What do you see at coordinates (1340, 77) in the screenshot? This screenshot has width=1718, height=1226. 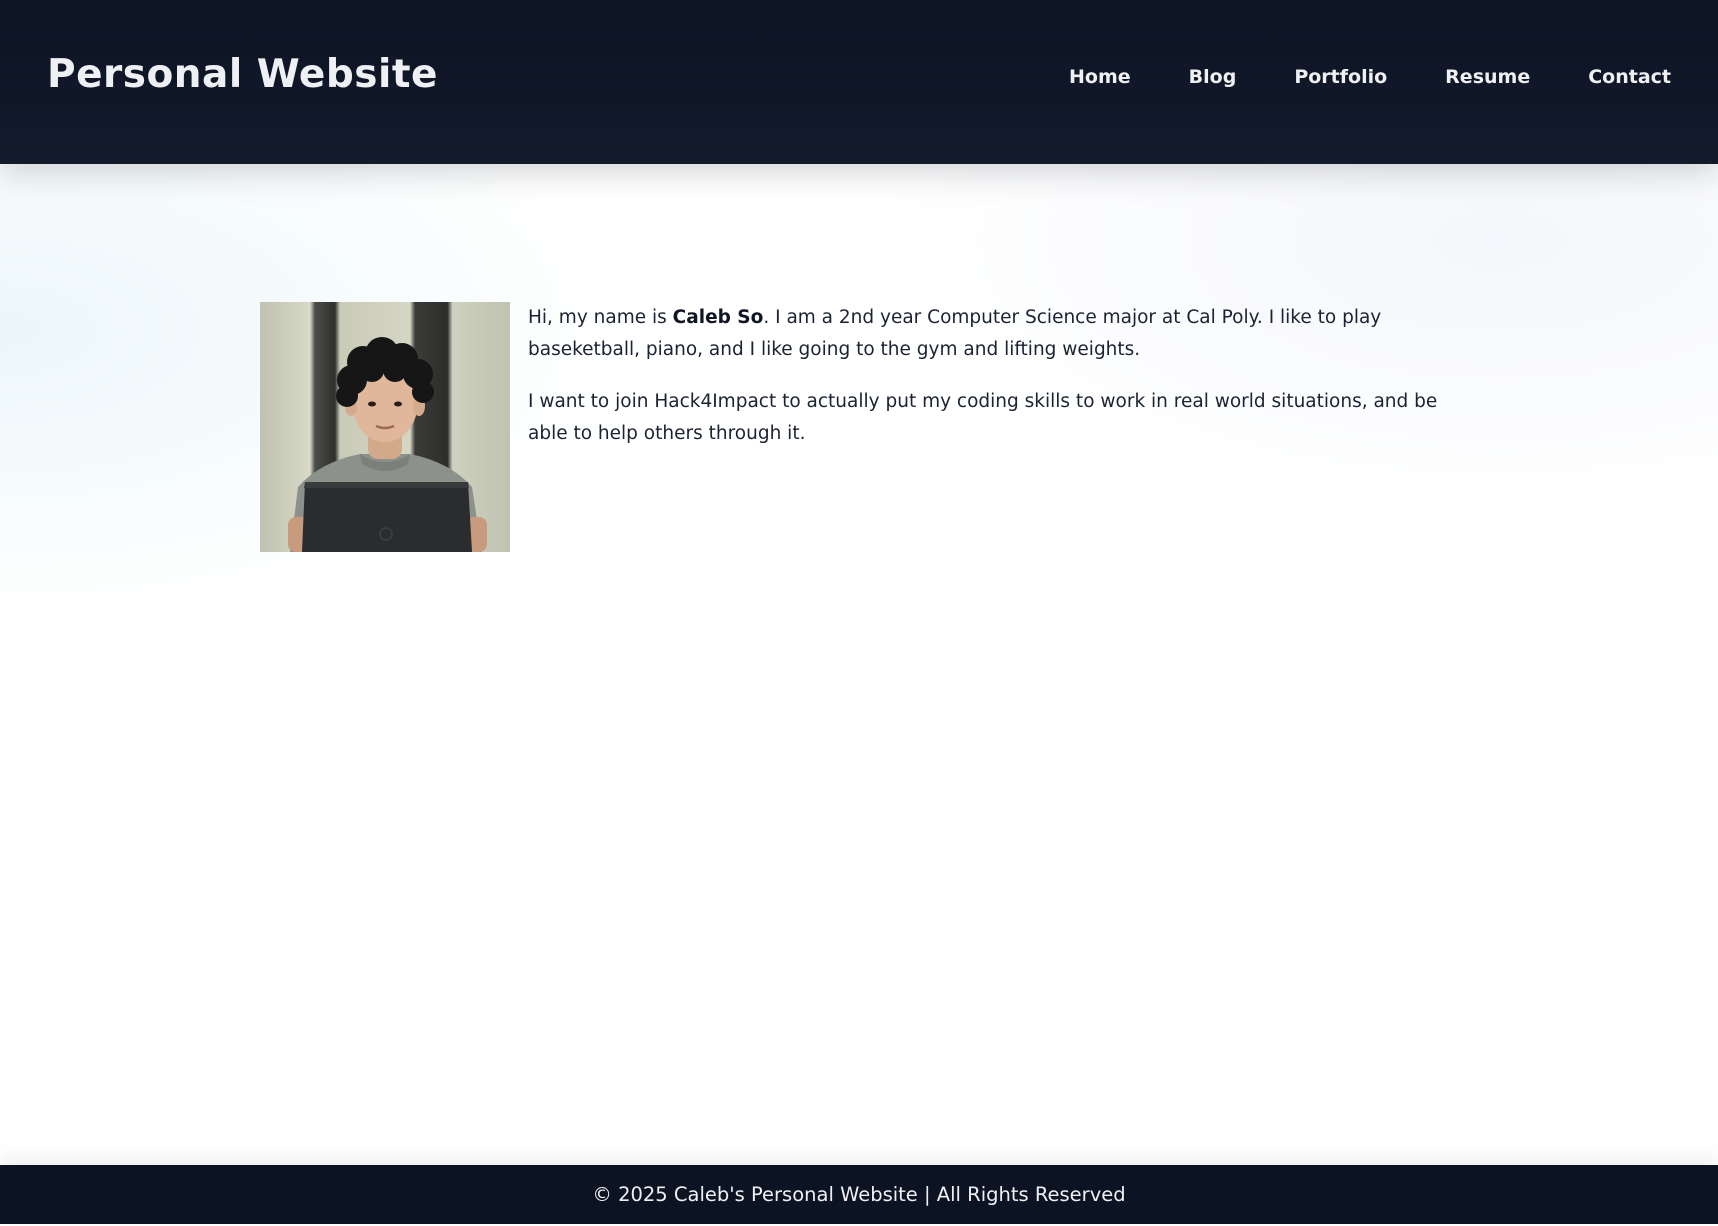 I see `nav-portfolio-link: Portfolio` at bounding box center [1340, 77].